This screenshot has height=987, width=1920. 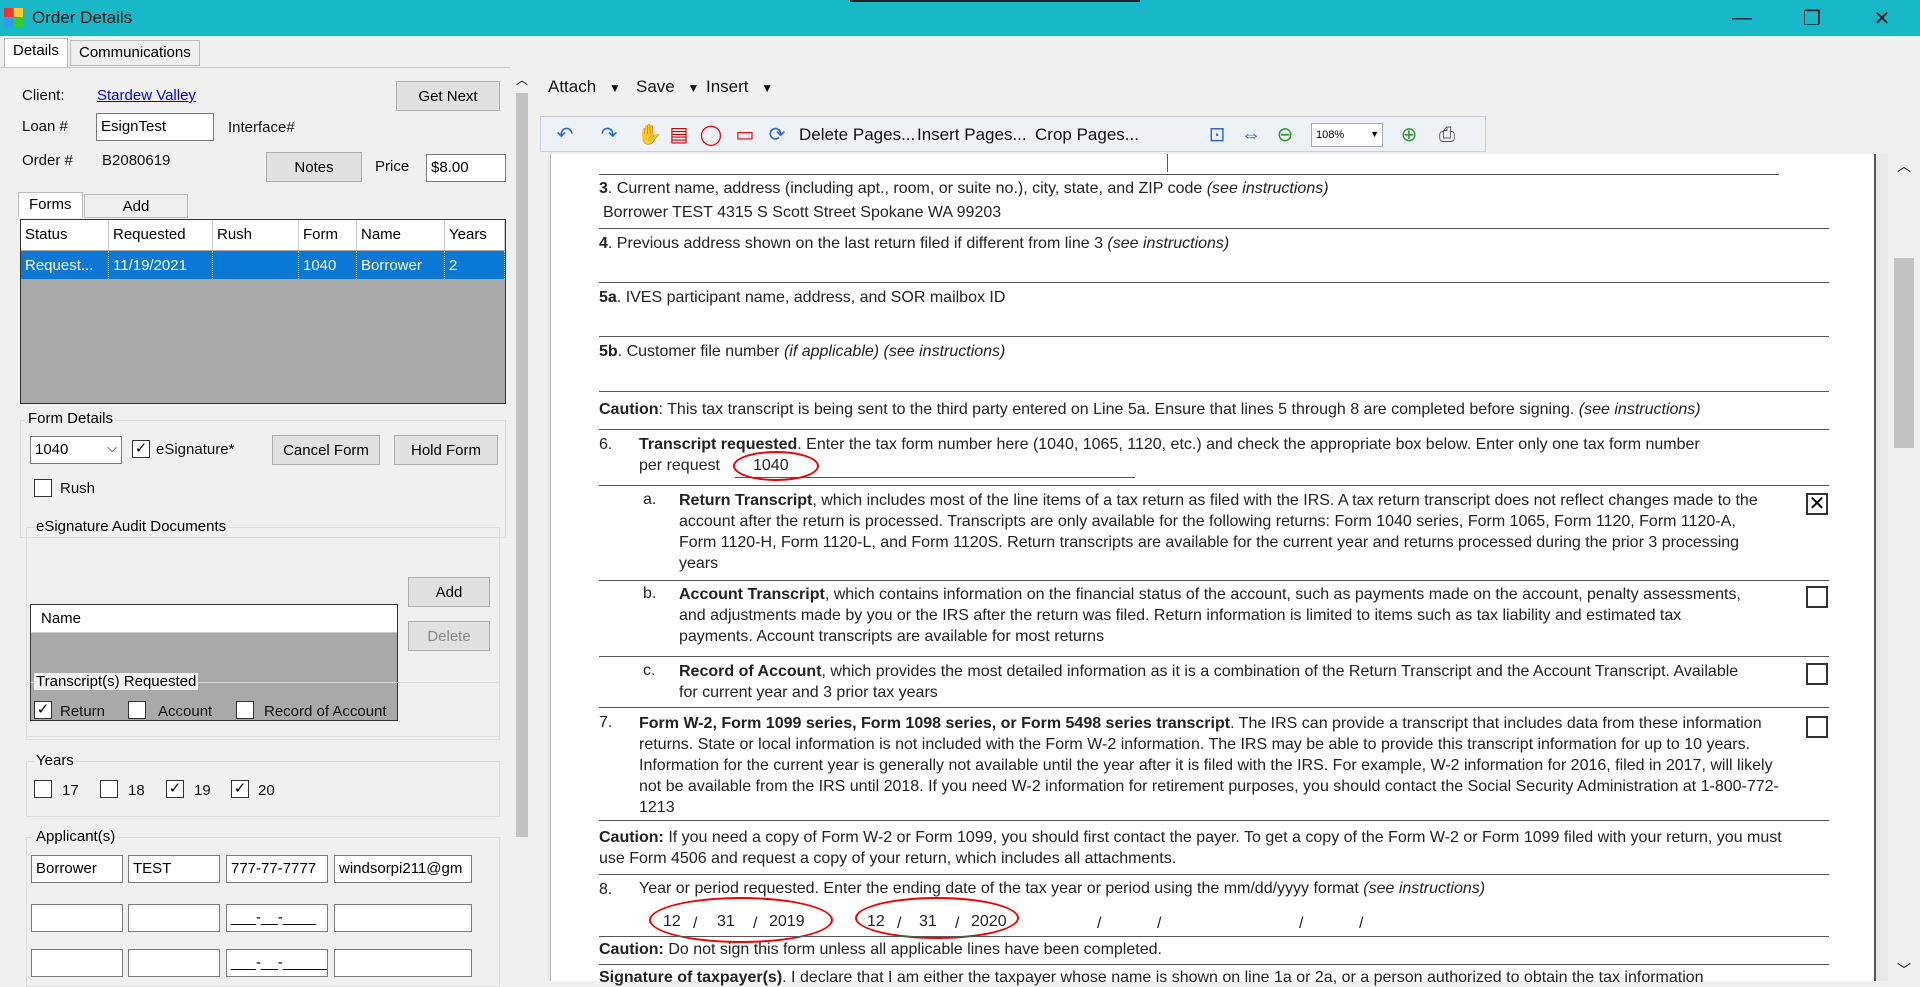 What do you see at coordinates (475, 235) in the screenshot?
I see `col-years: Years` at bounding box center [475, 235].